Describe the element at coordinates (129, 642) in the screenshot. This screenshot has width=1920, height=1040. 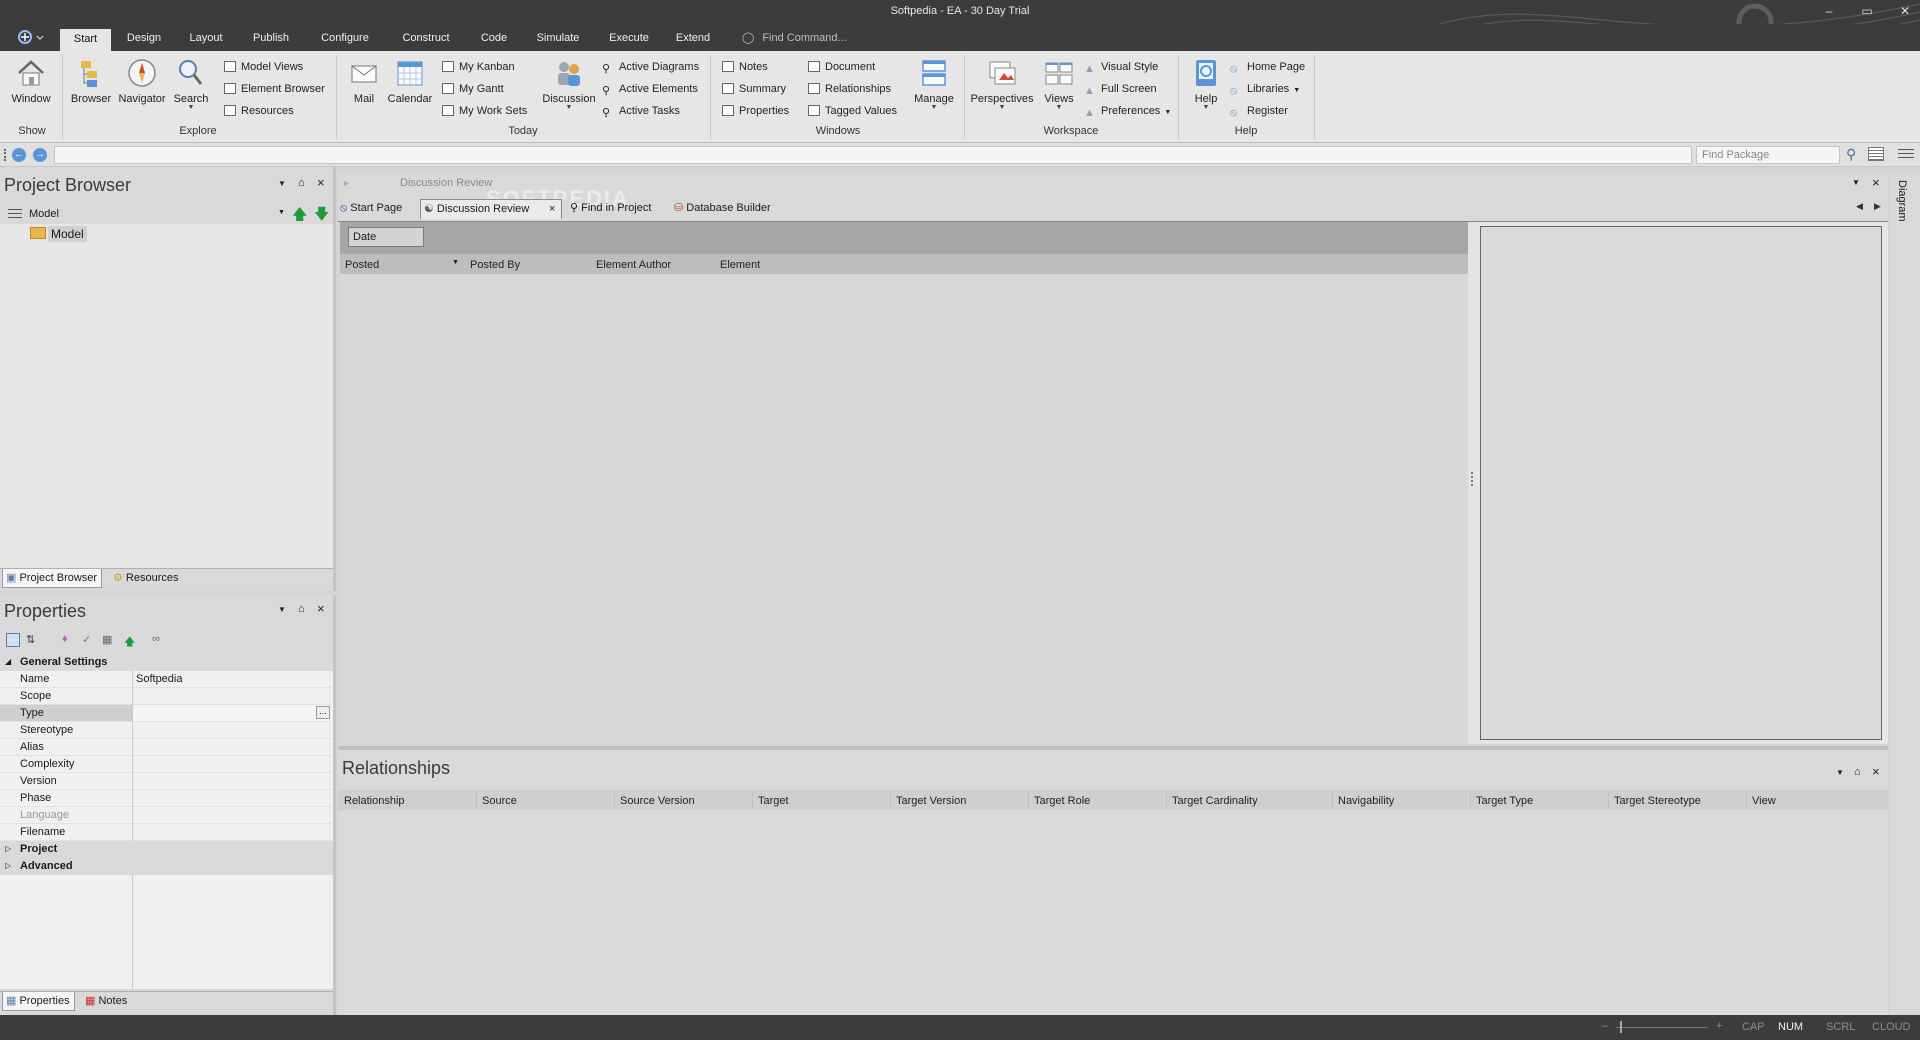
I see `move-up-icon: 🡅` at that location.